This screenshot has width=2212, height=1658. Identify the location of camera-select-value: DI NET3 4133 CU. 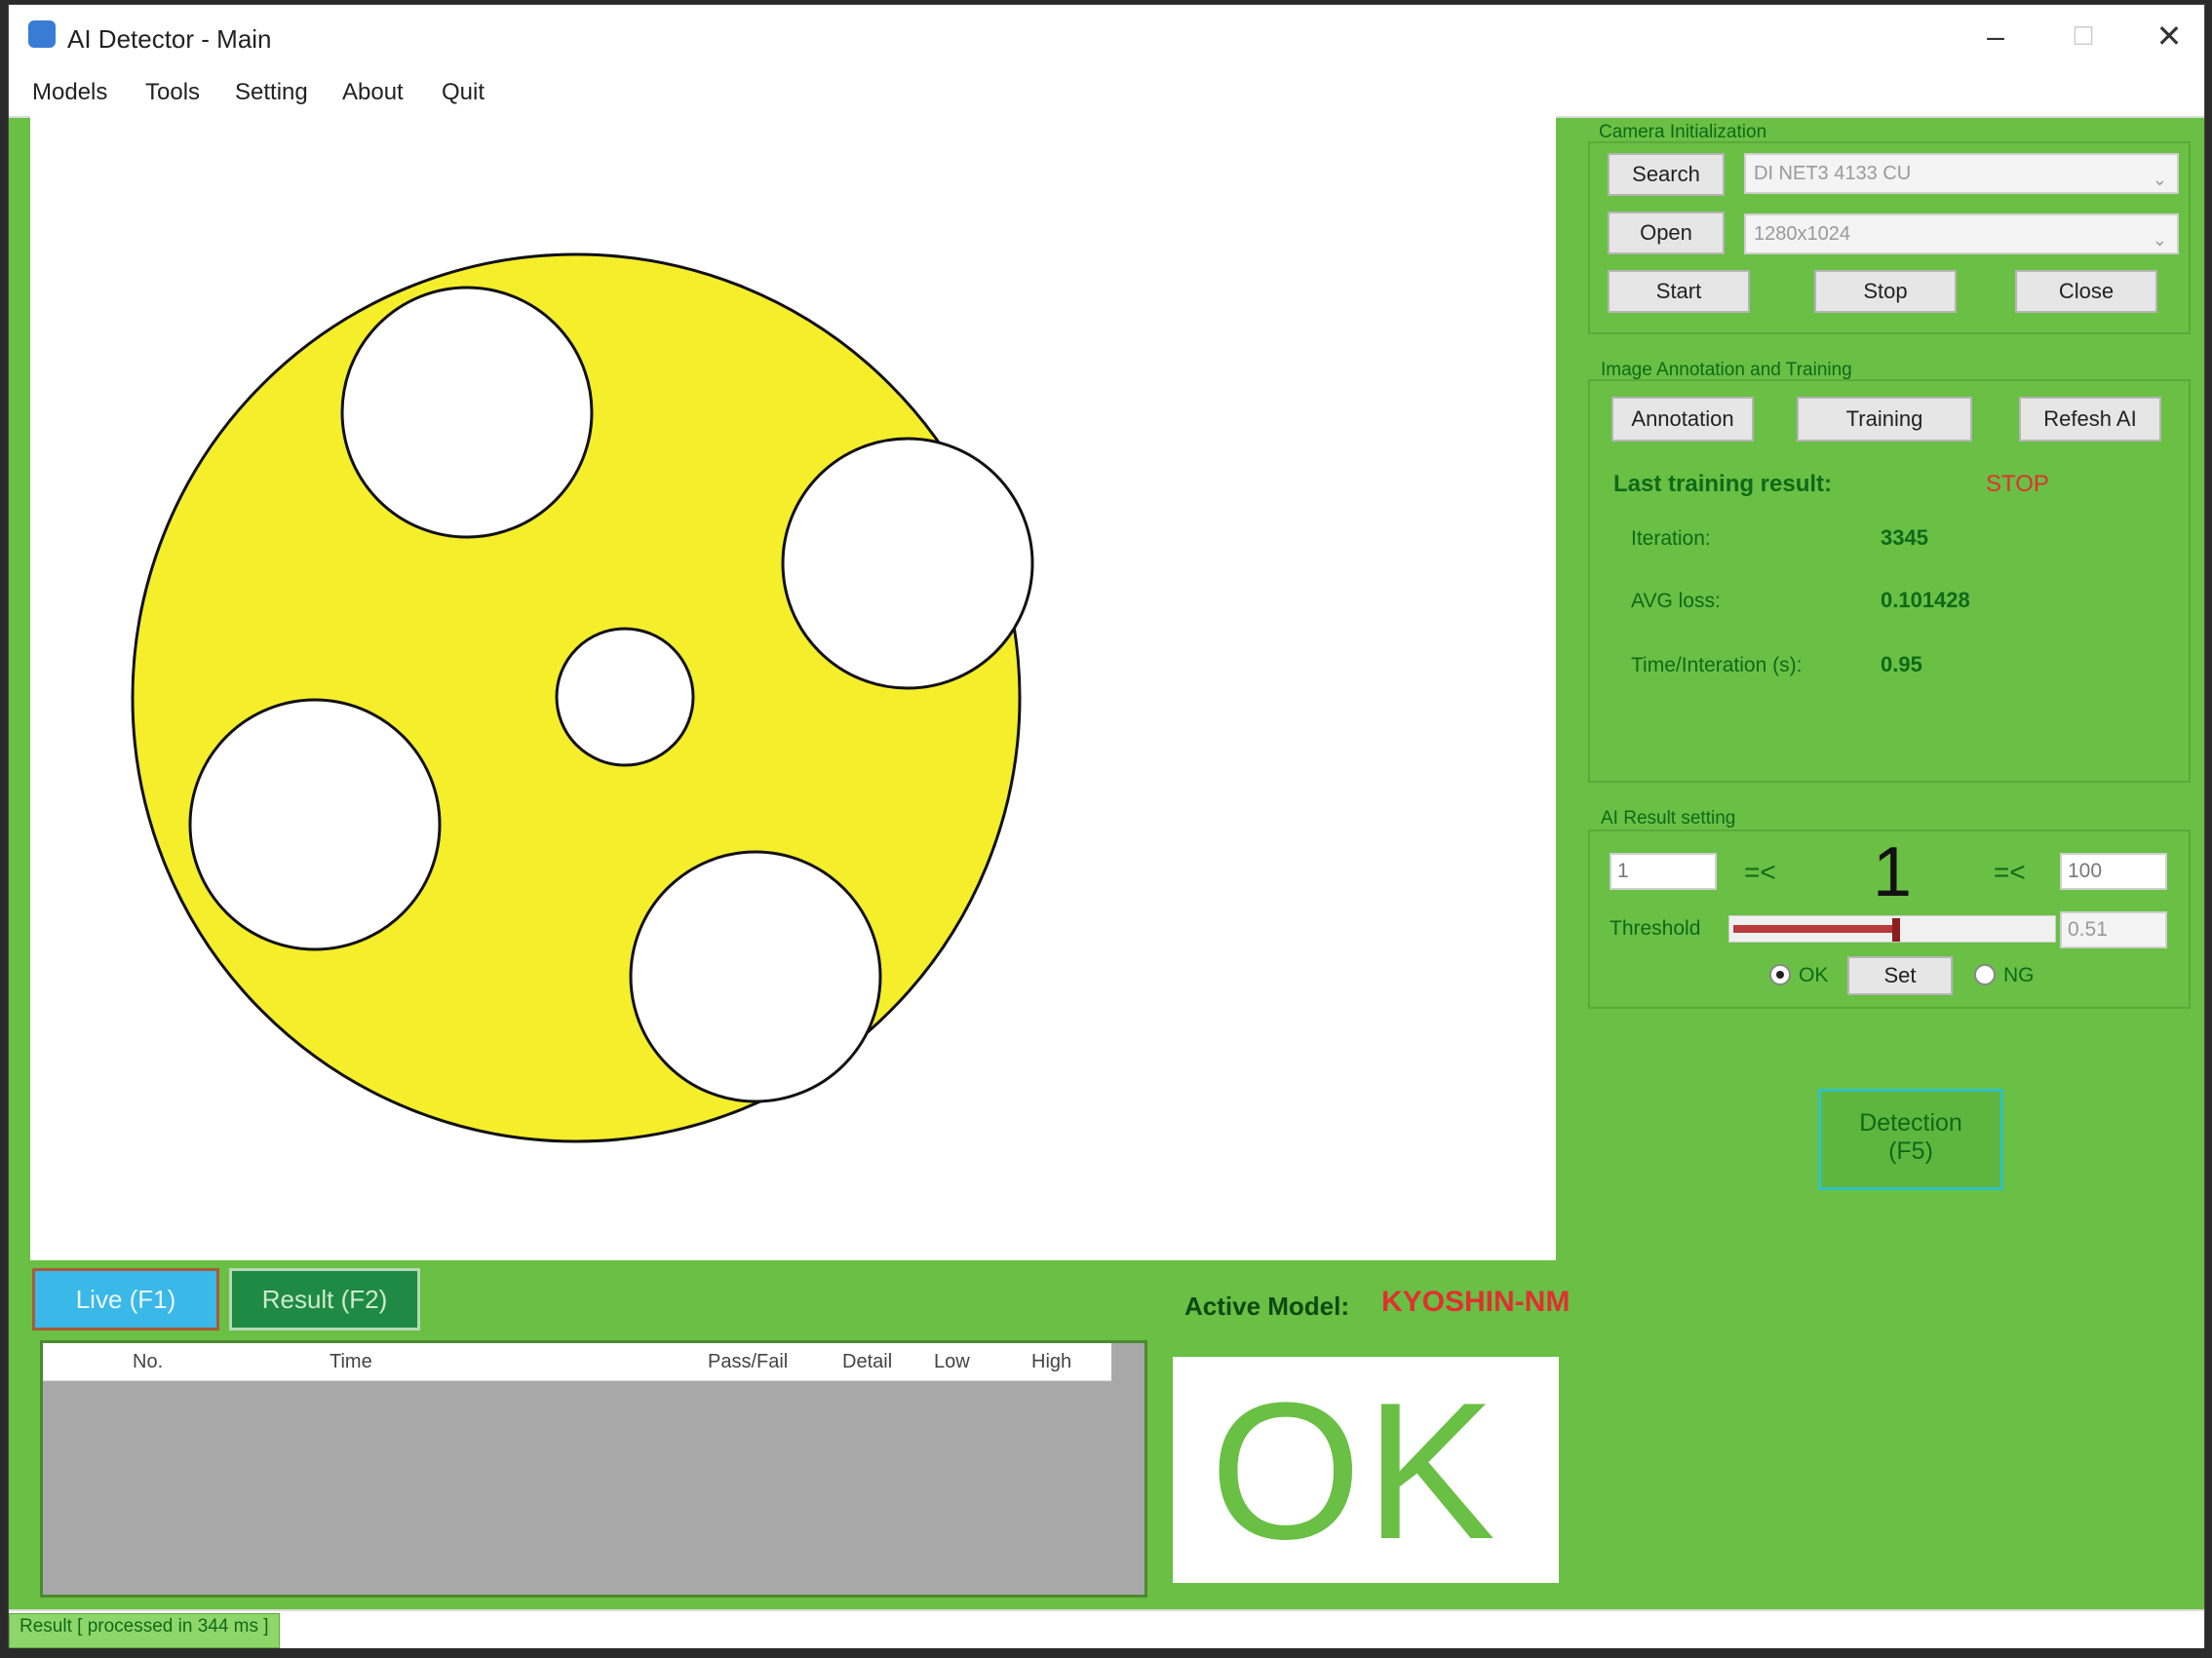
(1833, 173).